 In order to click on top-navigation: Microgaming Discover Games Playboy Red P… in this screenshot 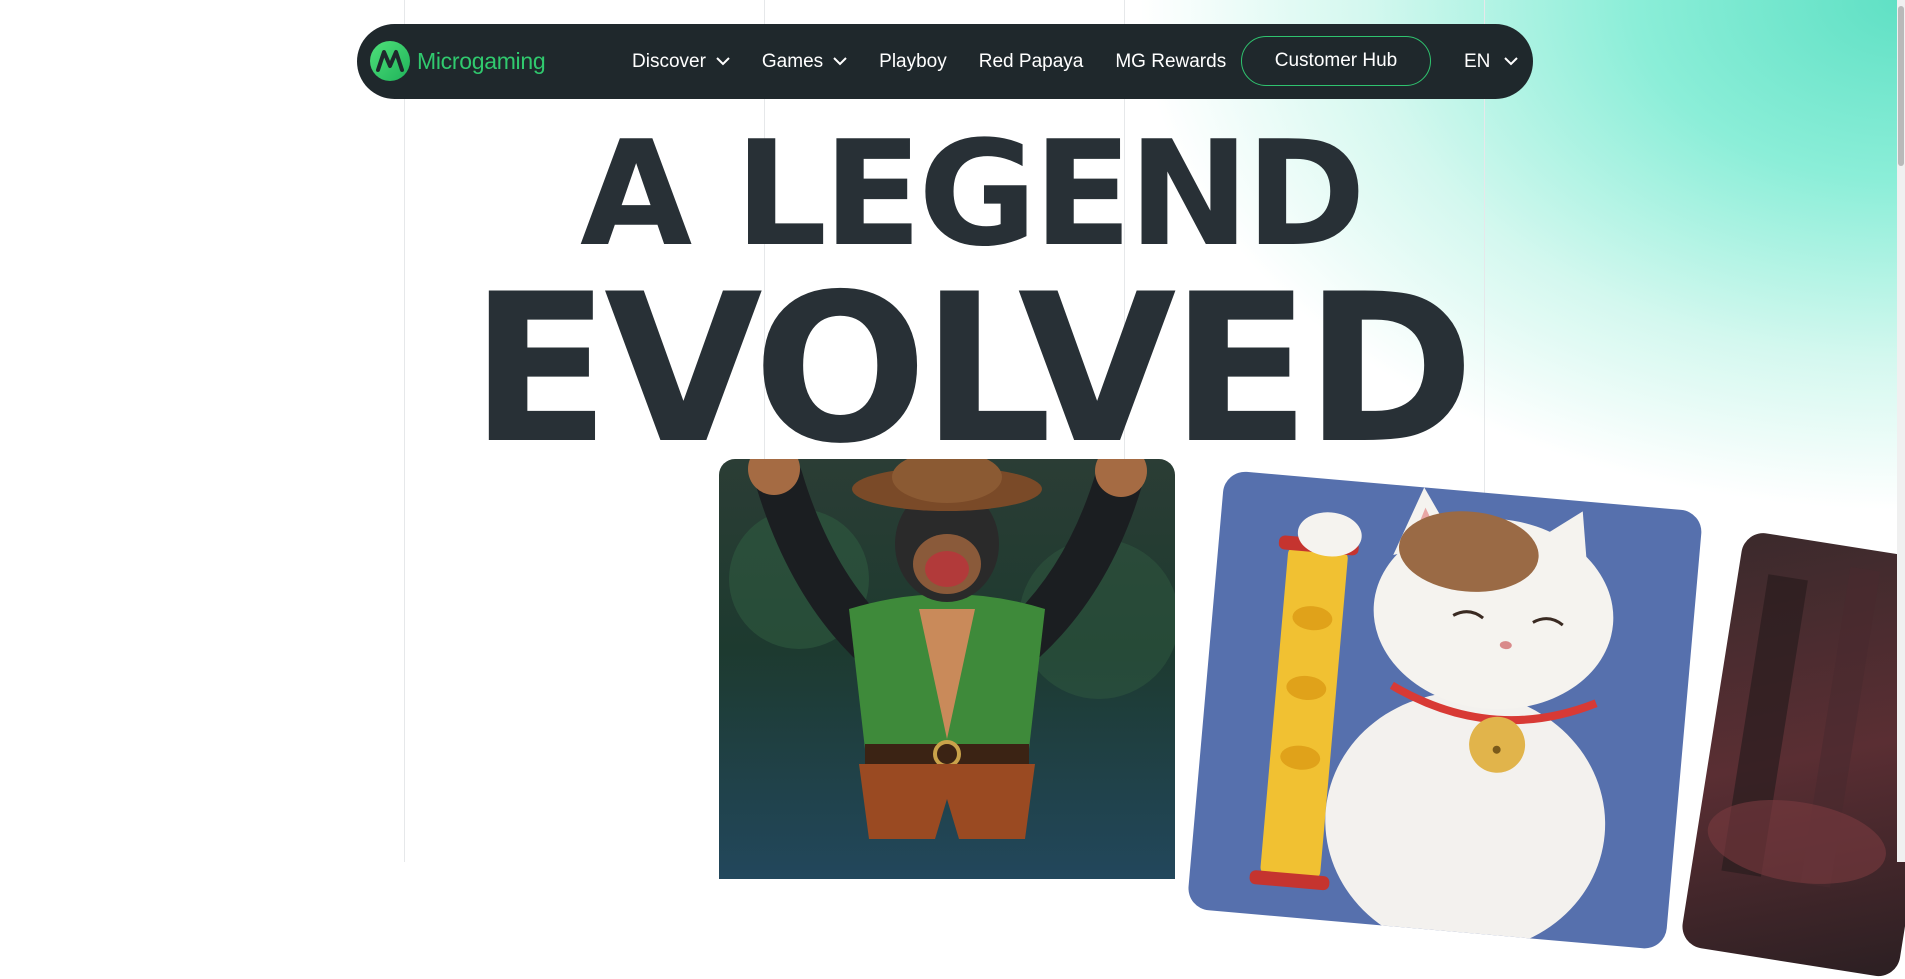, I will do `click(945, 61)`.